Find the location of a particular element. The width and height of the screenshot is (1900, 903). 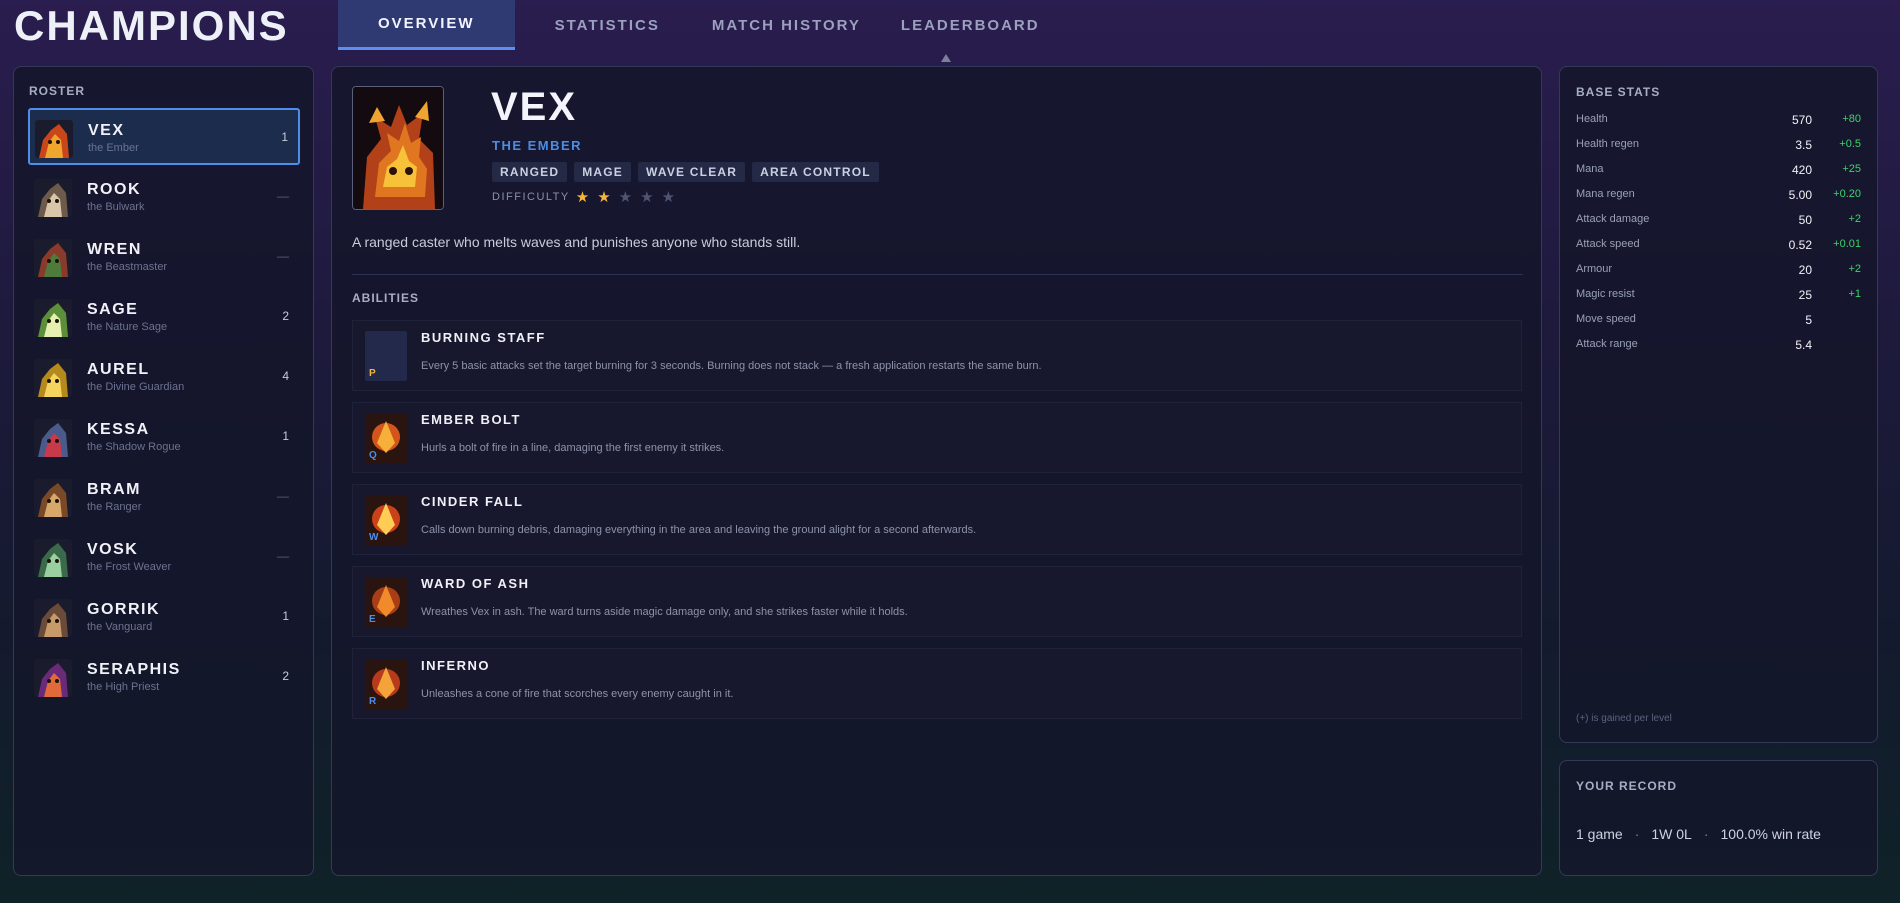

stat-gain: +0.20 is located at coordinates (1847, 194).